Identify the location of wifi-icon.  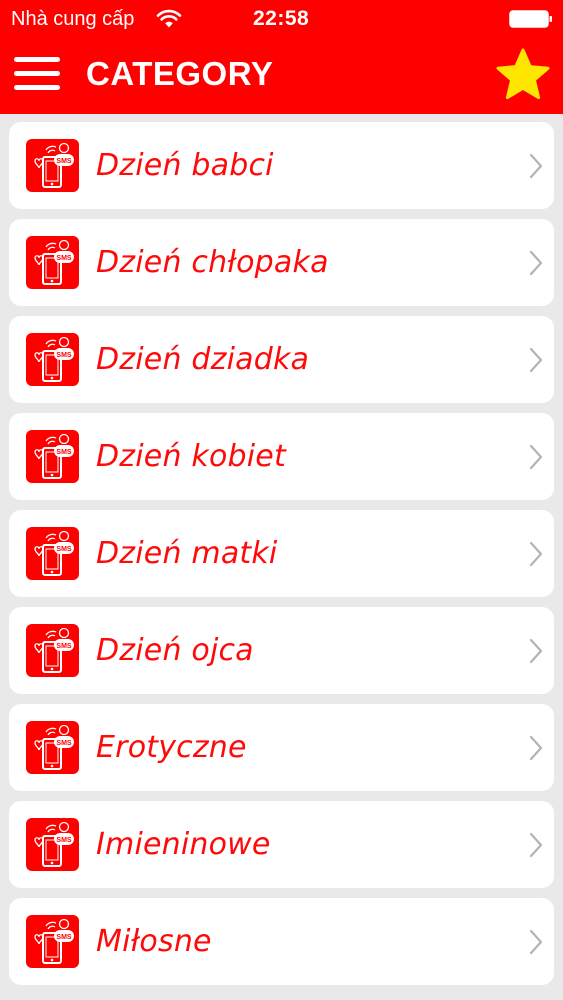
(169, 18).